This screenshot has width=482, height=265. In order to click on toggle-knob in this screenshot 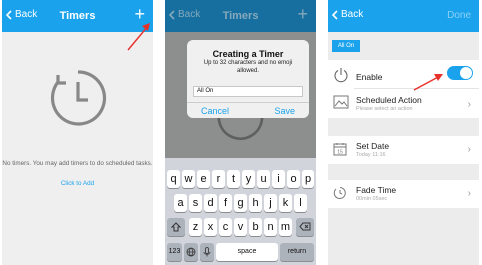, I will do `click(466, 73)`.